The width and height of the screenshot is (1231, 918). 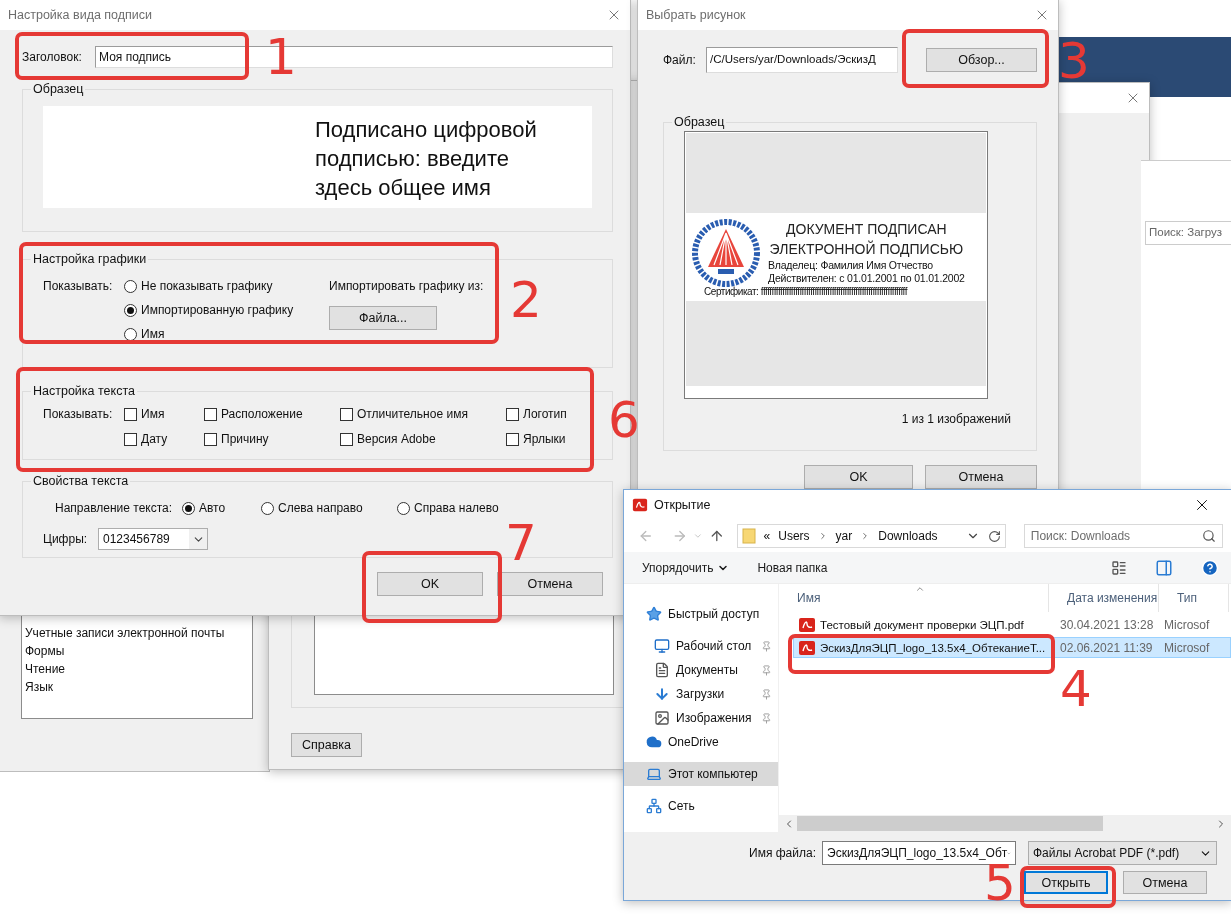 I want to click on help-icon, so click(x=1210, y=567).